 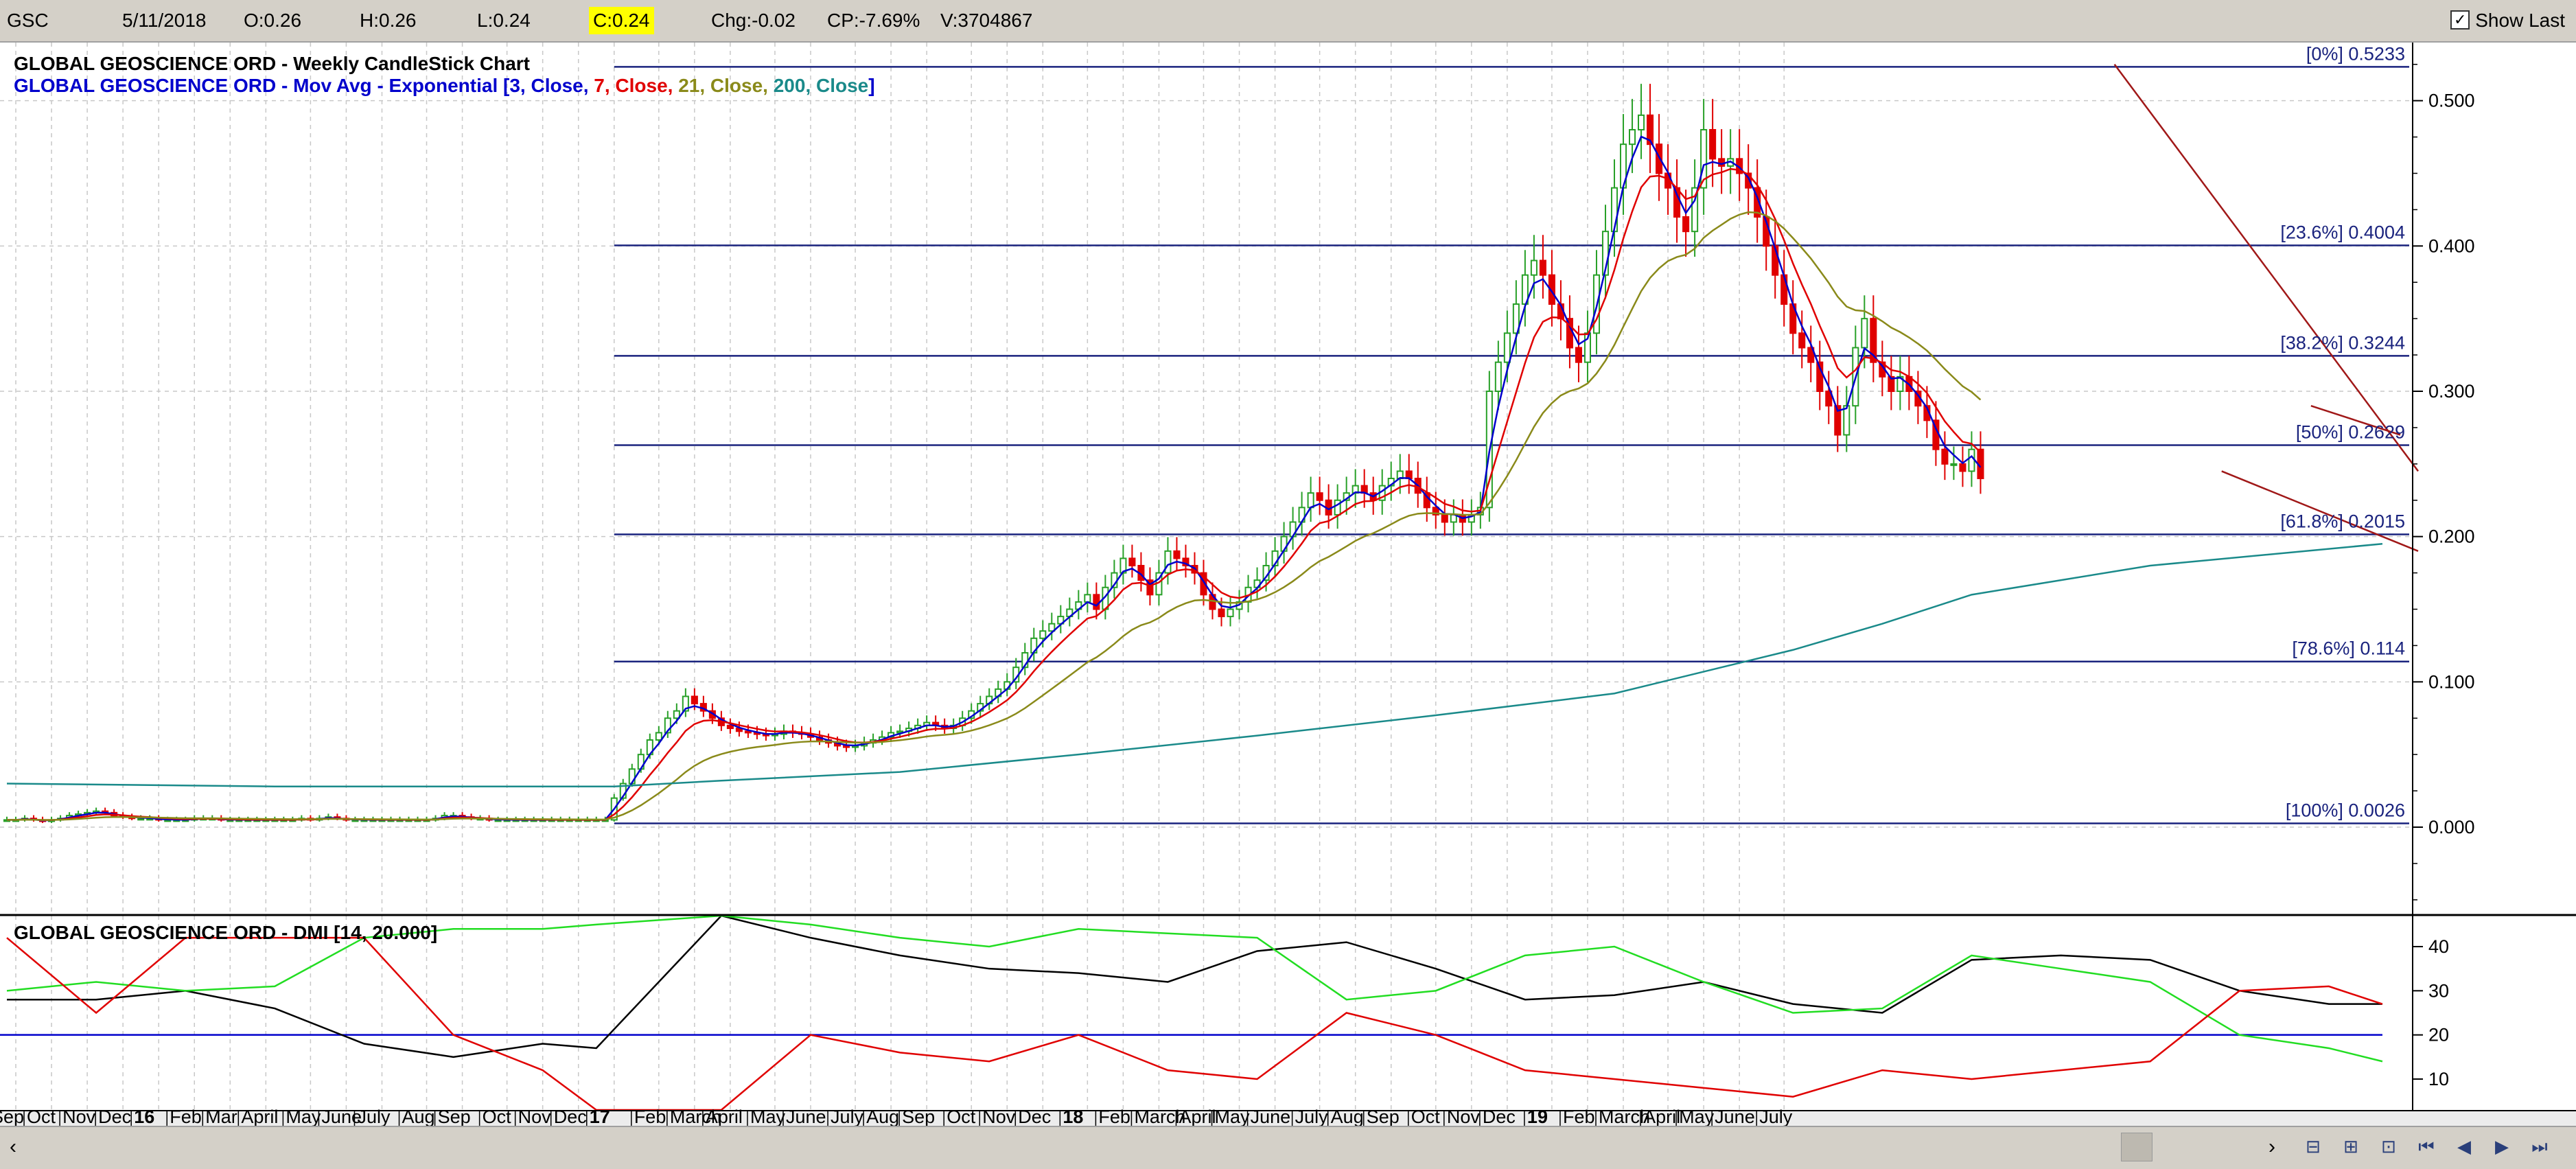 What do you see at coordinates (2539, 1146) in the screenshot?
I see `go-end-icon: ⏭` at bounding box center [2539, 1146].